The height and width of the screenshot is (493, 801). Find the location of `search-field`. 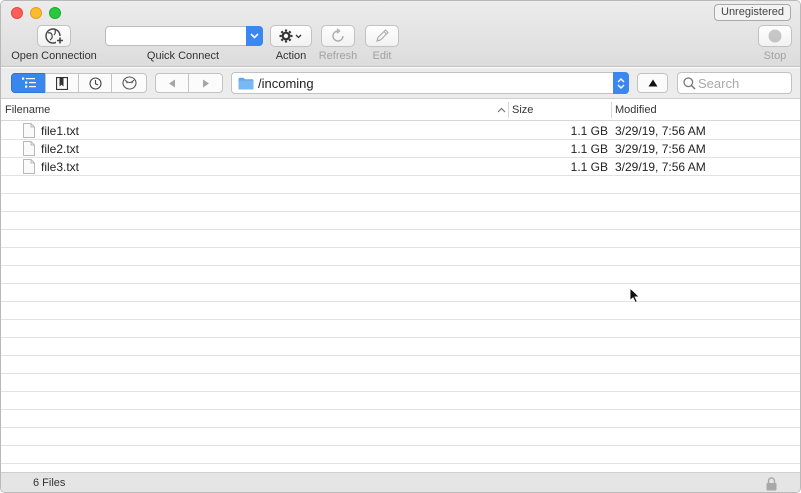

search-field is located at coordinates (734, 83).